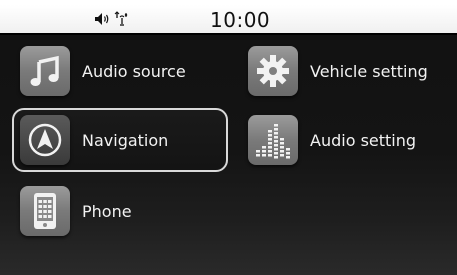 The image size is (457, 275). I want to click on menu-item-audio-setting: Audio setting, so click(332, 140).